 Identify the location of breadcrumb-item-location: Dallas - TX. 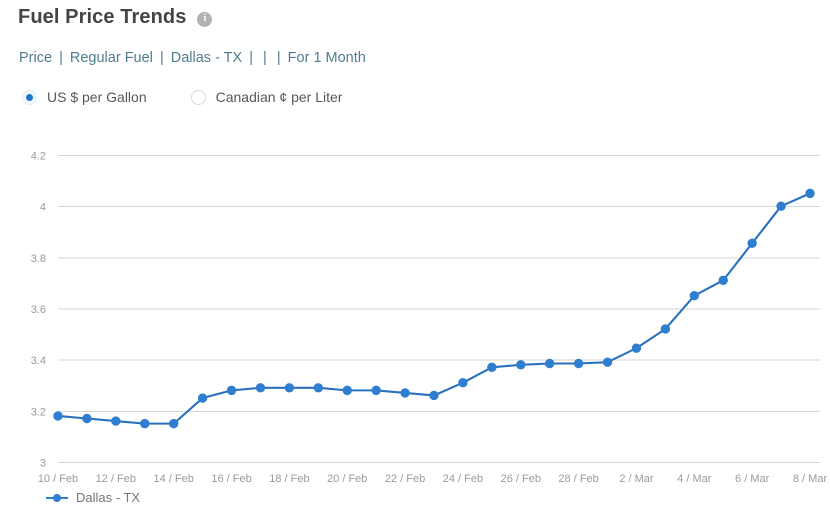
(206, 58).